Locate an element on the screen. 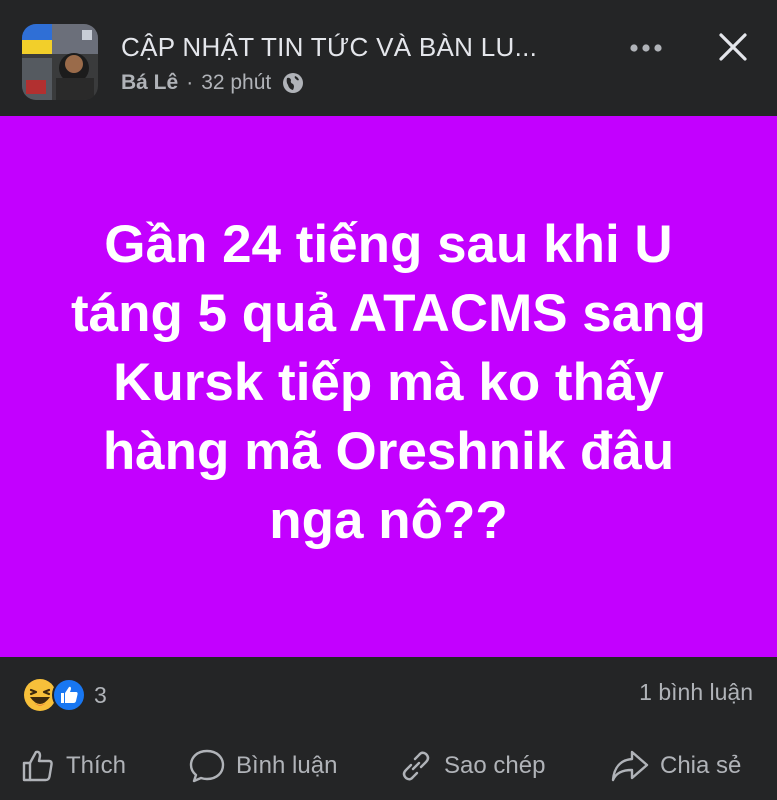 This screenshot has width=777, height=800. share-label: Chia sẻ is located at coordinates (701, 765).